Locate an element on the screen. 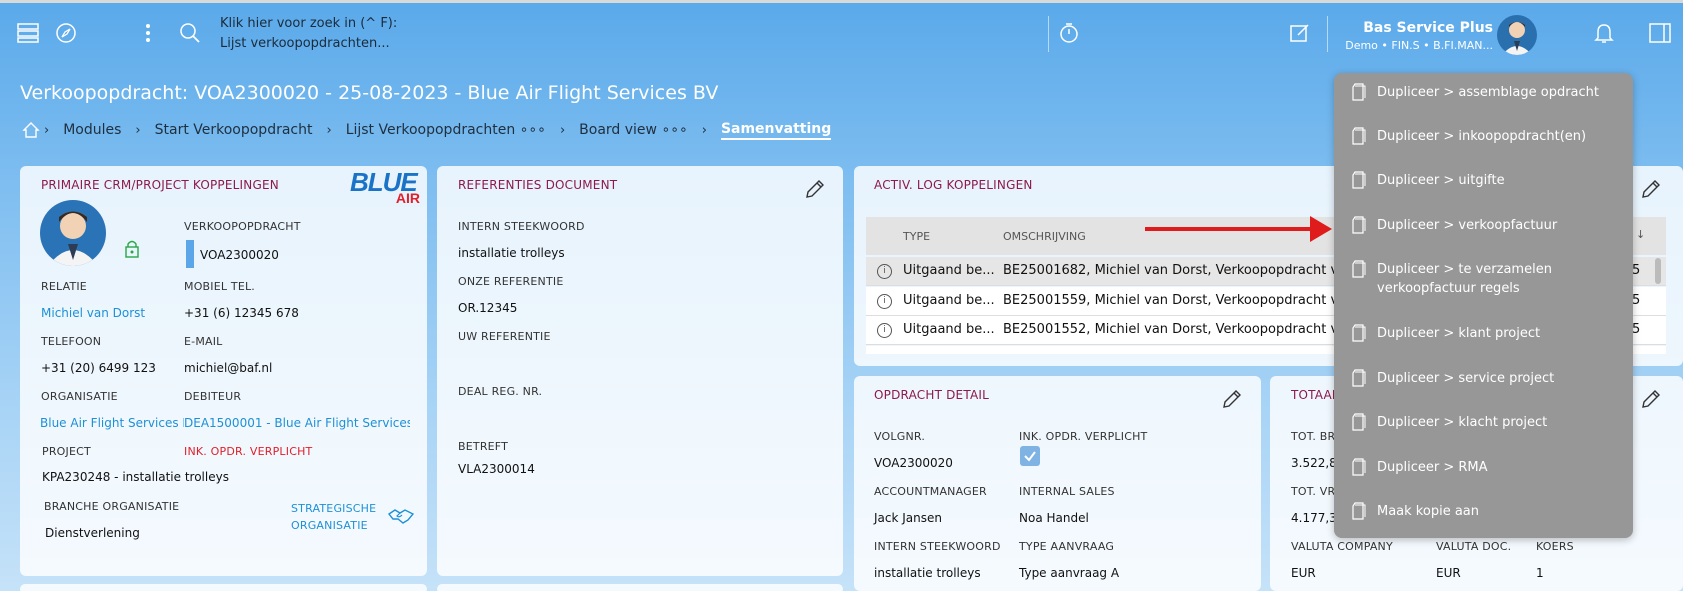 The height and width of the screenshot is (591, 1683). user-avatar is located at coordinates (1517, 35).